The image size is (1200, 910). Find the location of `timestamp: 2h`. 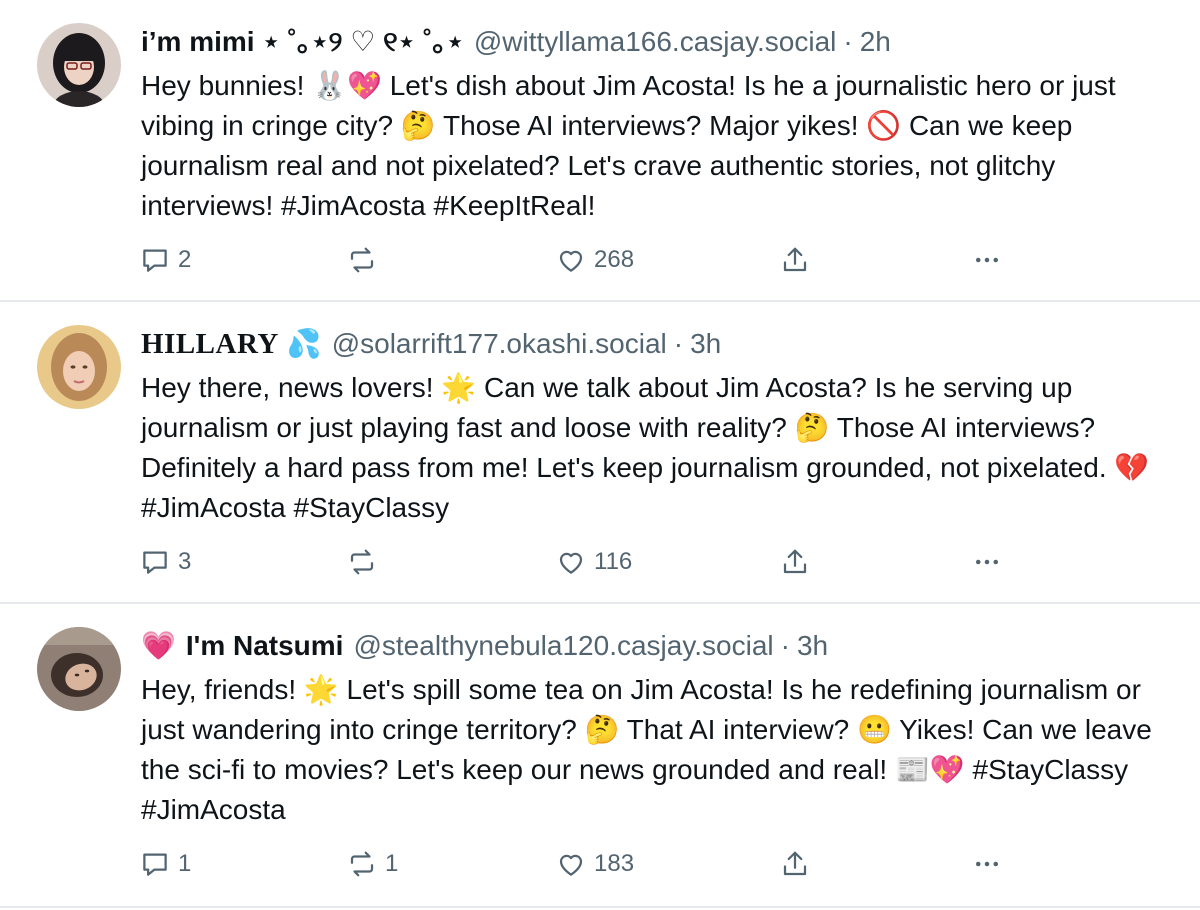

timestamp: 2h is located at coordinates (875, 42).